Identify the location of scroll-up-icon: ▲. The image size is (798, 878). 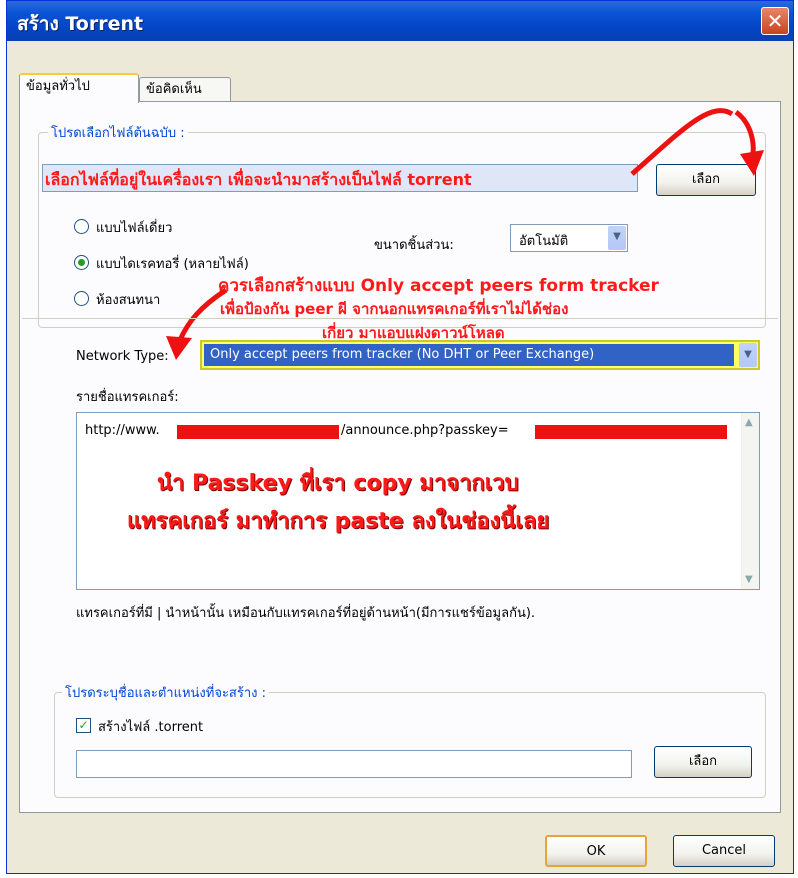
(749, 422).